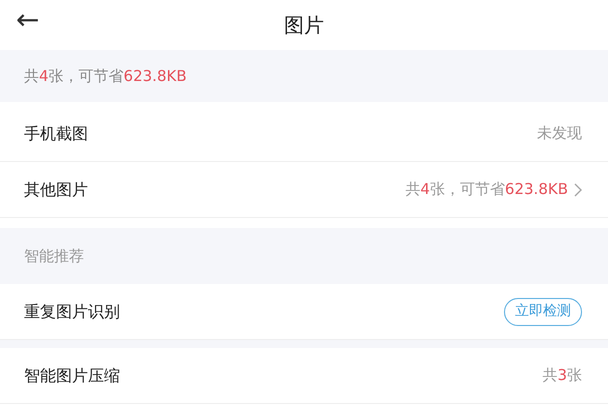  Describe the element at coordinates (54, 256) in the screenshot. I see `section-header: 智能推荐` at that location.